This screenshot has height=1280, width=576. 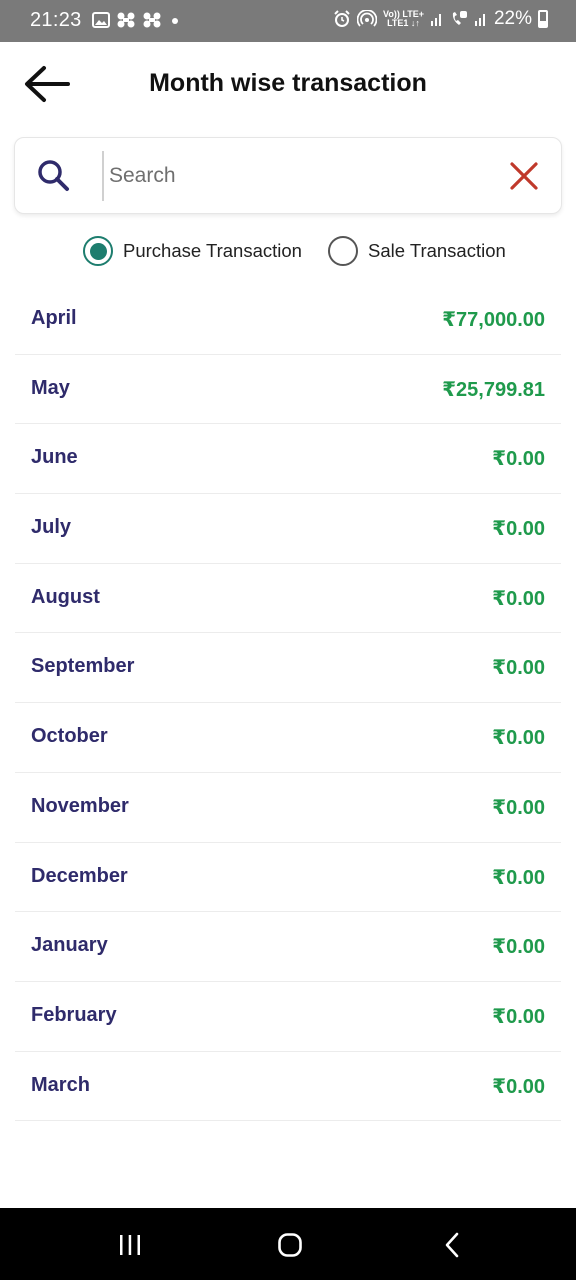 What do you see at coordinates (51, 527) in the screenshot?
I see `month-label: July` at bounding box center [51, 527].